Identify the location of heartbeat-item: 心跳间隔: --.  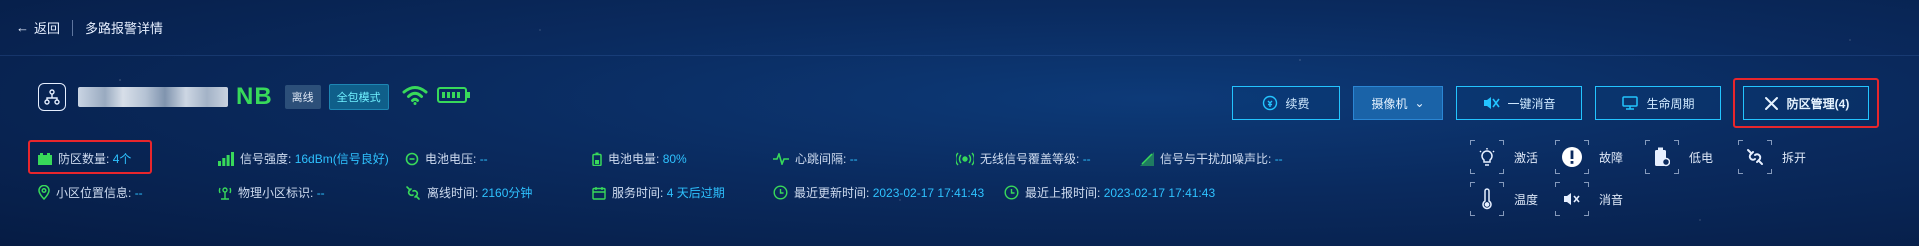
(815, 158).